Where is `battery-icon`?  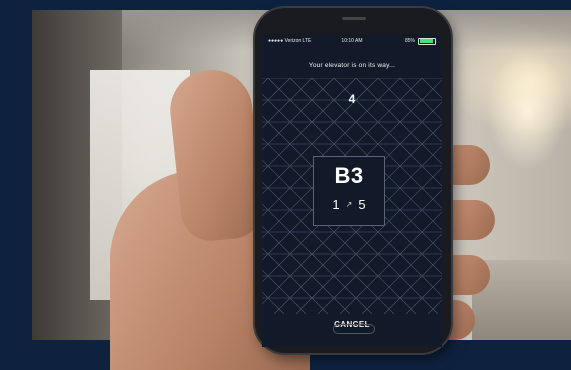 battery-icon is located at coordinates (427, 41).